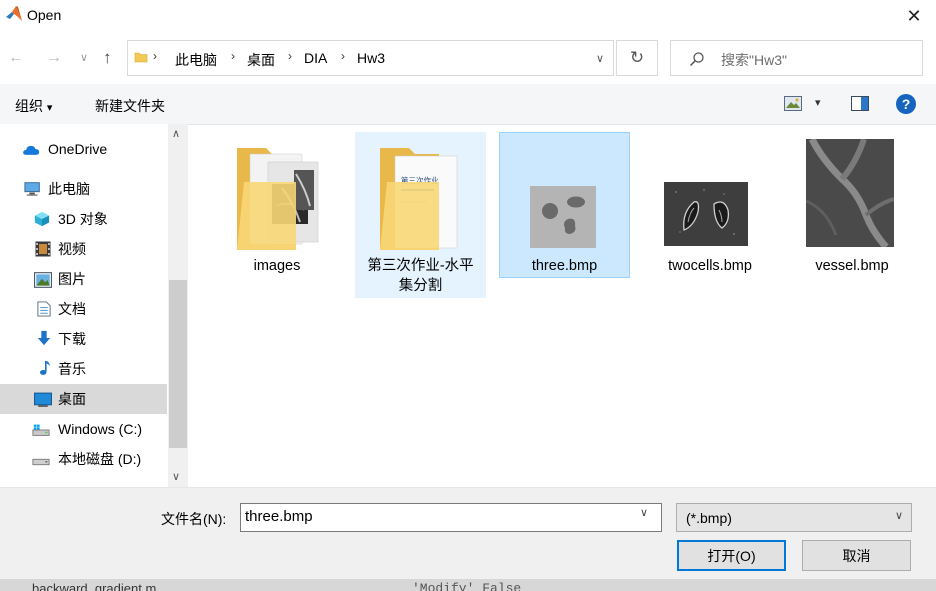 The width and height of the screenshot is (936, 591). What do you see at coordinates (31, 150) in the screenshot?
I see `cloud-icon` at bounding box center [31, 150].